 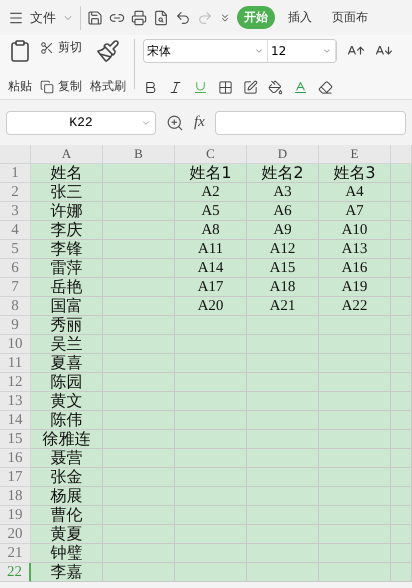 What do you see at coordinates (175, 123) in the screenshot?
I see `zoom-icon` at bounding box center [175, 123].